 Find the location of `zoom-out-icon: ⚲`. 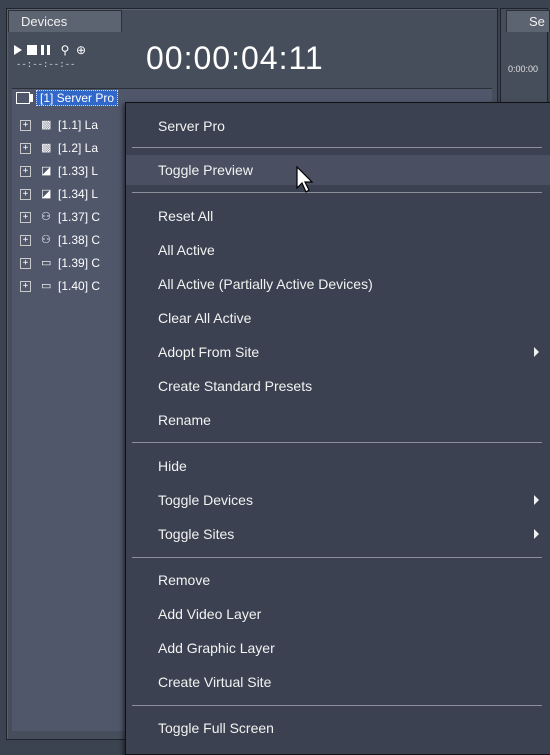

zoom-out-icon: ⚲ is located at coordinates (65, 50).